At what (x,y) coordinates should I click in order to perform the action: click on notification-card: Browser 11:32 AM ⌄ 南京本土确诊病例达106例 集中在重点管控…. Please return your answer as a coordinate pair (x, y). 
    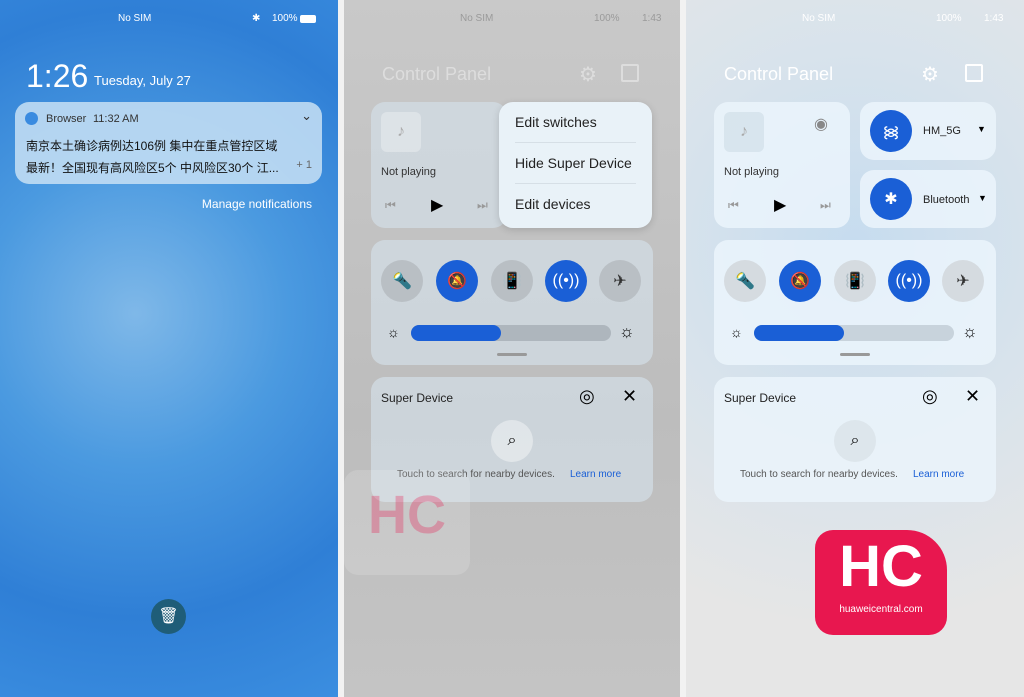
    Looking at the image, I should click on (168, 143).